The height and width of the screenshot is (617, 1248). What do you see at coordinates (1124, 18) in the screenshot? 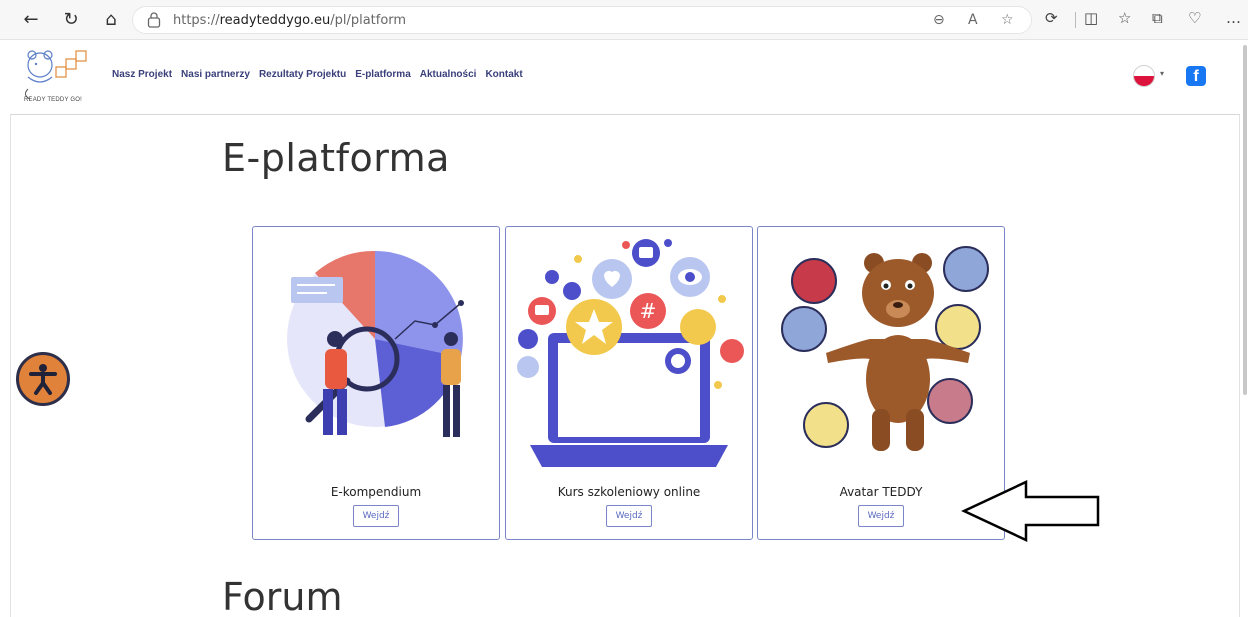
I see `favorites-list-icon: ☆` at bounding box center [1124, 18].